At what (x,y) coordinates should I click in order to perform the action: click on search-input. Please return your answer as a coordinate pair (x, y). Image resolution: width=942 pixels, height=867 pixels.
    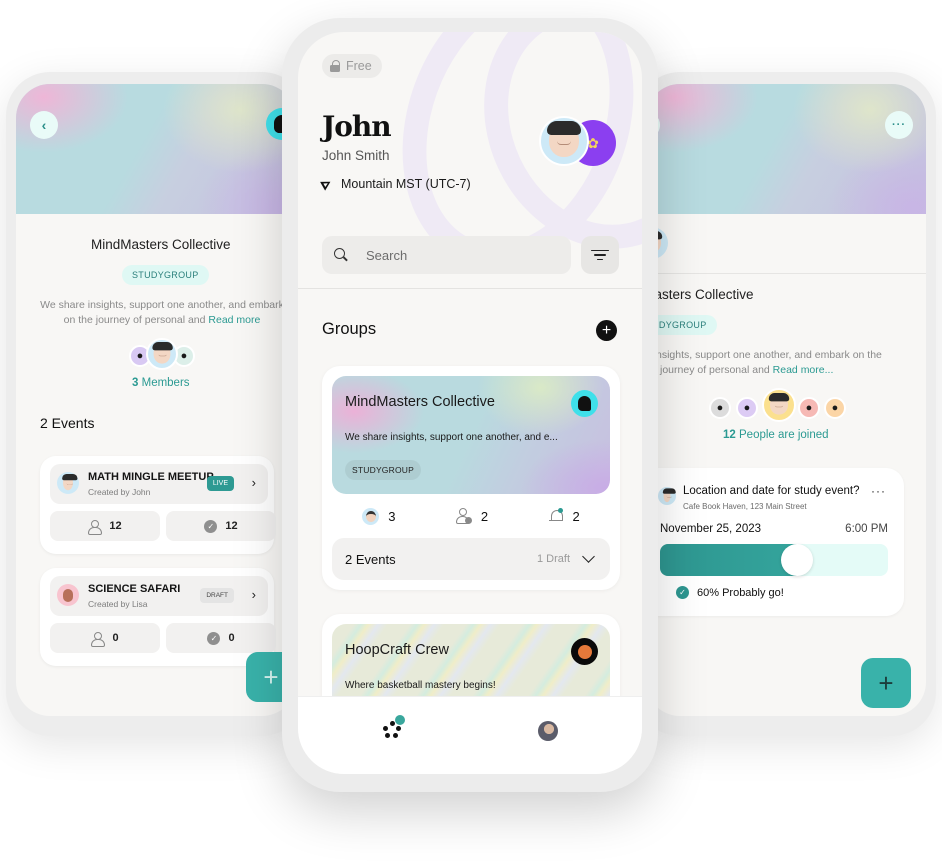
    Looking at the image, I should click on (451, 255).